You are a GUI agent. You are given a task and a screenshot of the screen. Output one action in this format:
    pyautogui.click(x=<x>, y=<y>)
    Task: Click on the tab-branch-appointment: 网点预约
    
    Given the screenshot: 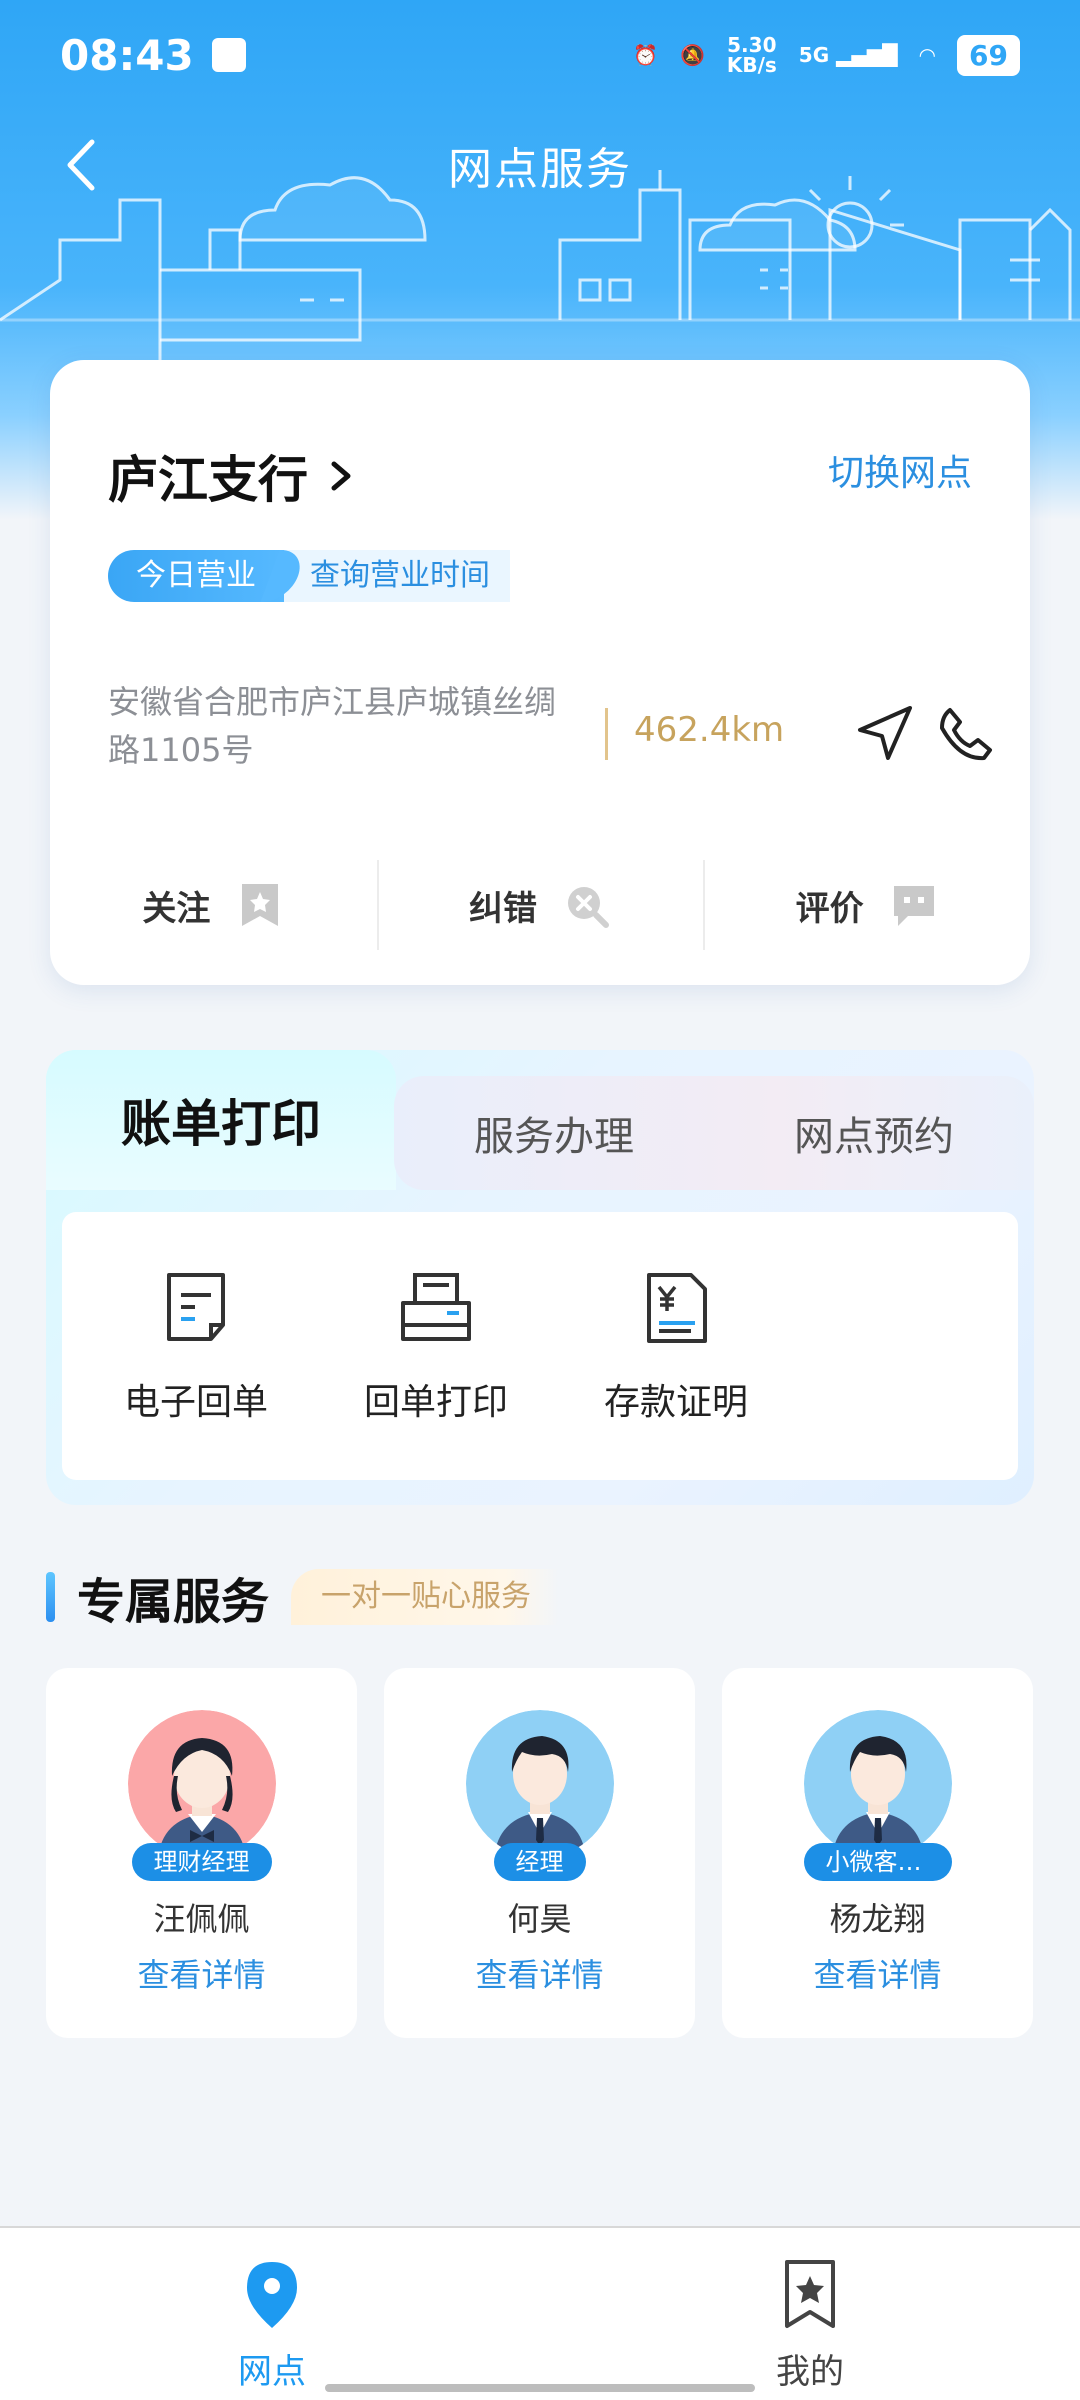 What is the action you would take?
    pyautogui.click(x=874, y=1133)
    